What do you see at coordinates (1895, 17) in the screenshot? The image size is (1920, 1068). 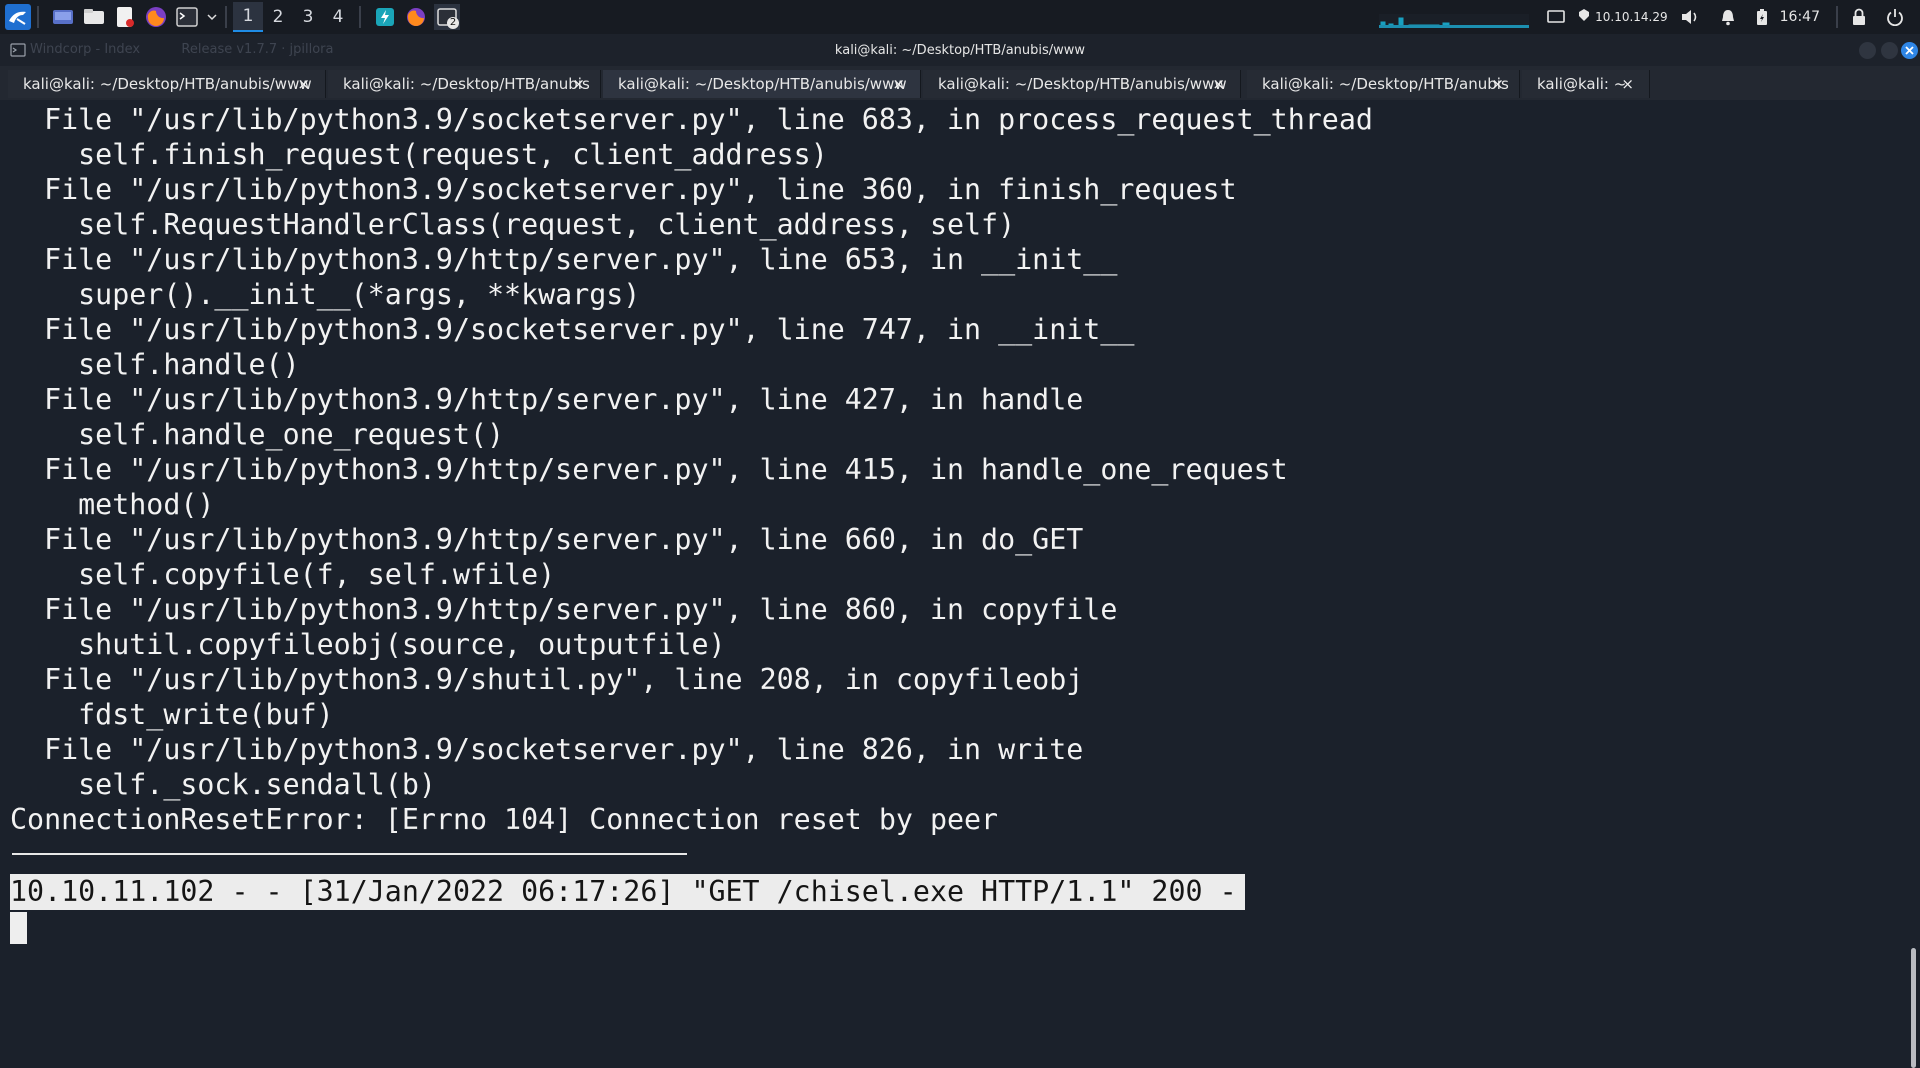 I see `power-icon` at bounding box center [1895, 17].